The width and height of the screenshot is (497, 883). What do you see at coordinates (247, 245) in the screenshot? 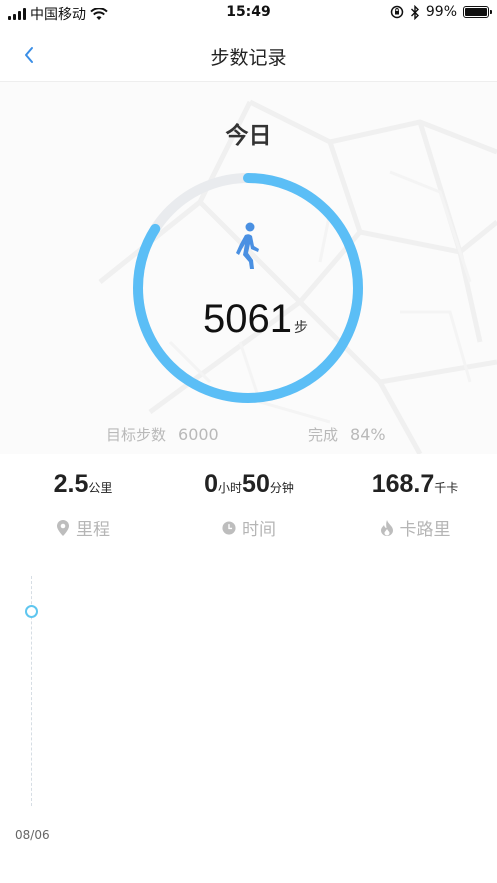
I see `walking-person-icon` at bounding box center [247, 245].